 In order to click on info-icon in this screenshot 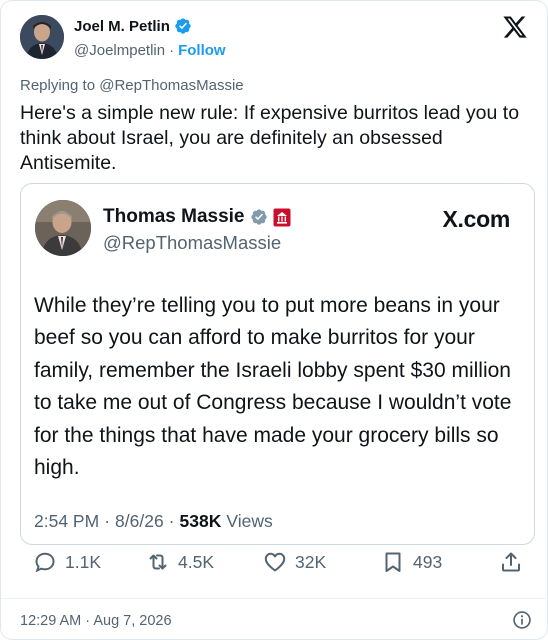, I will do `click(522, 620)`.